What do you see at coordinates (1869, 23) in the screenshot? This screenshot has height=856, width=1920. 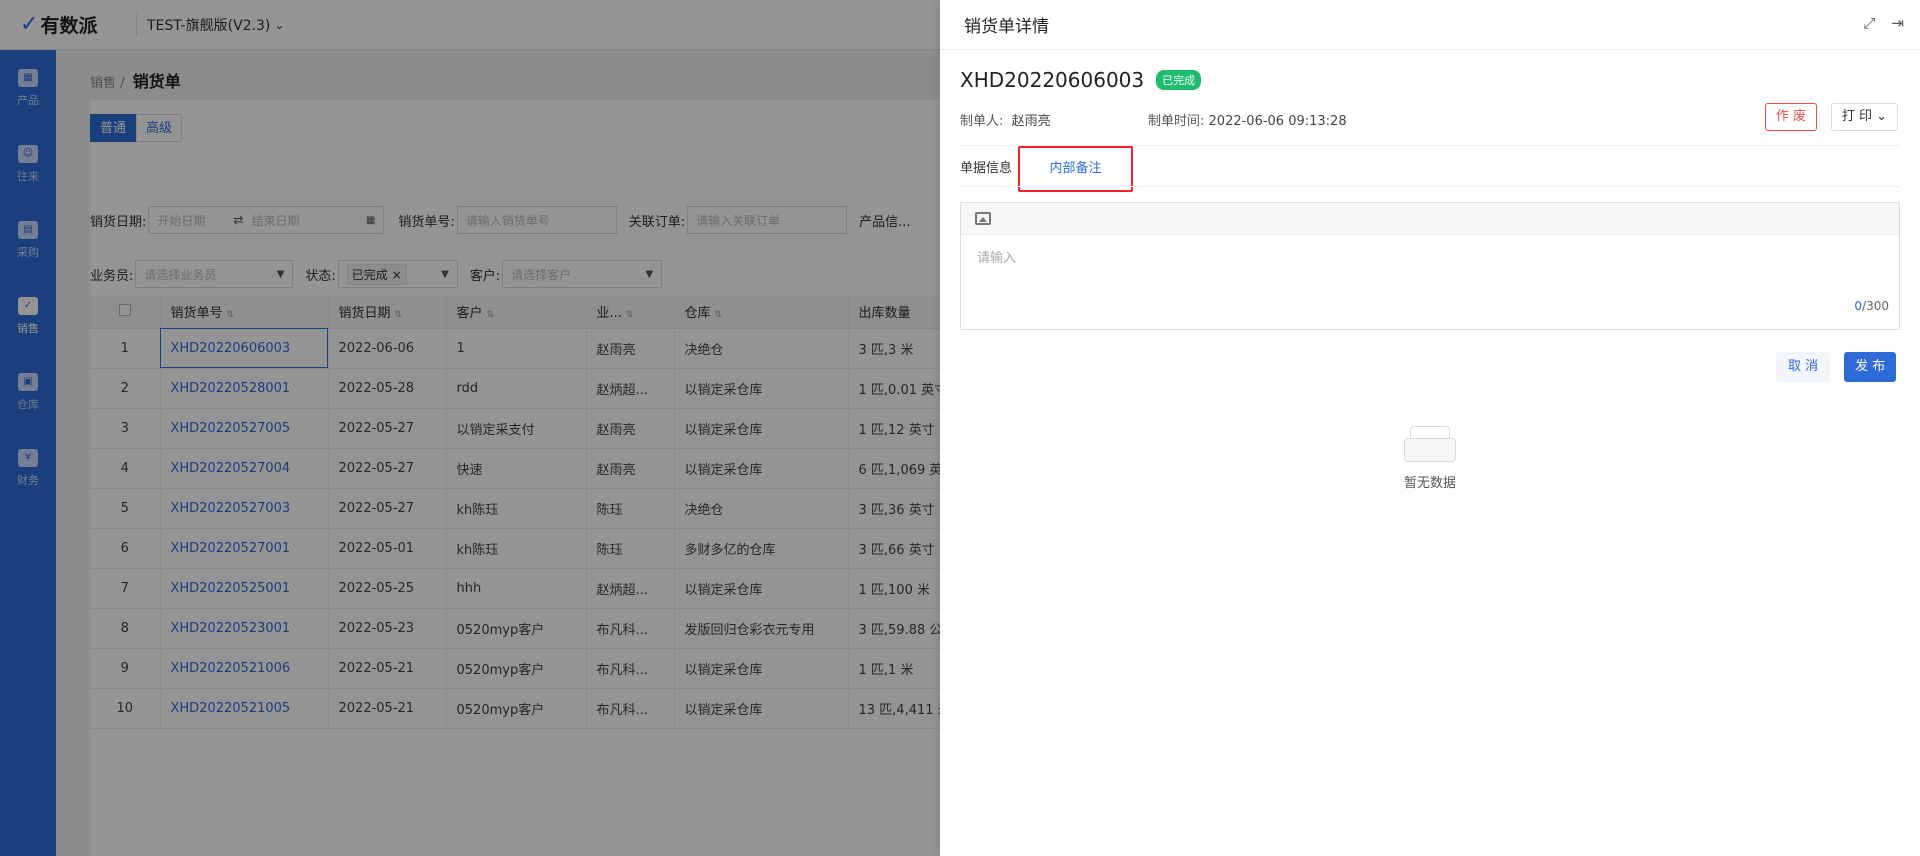 I see `fullscreen-icon: ⤢` at bounding box center [1869, 23].